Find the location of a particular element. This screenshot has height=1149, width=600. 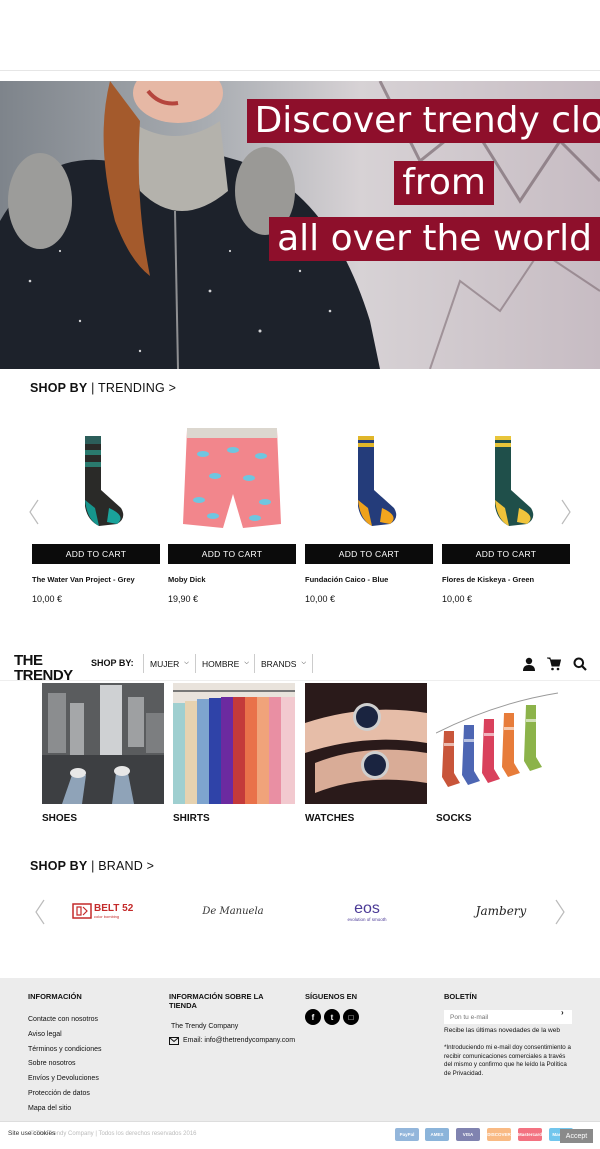

brand-logo-belt52: BELT 52 color bombing is located at coordinates (103, 911).